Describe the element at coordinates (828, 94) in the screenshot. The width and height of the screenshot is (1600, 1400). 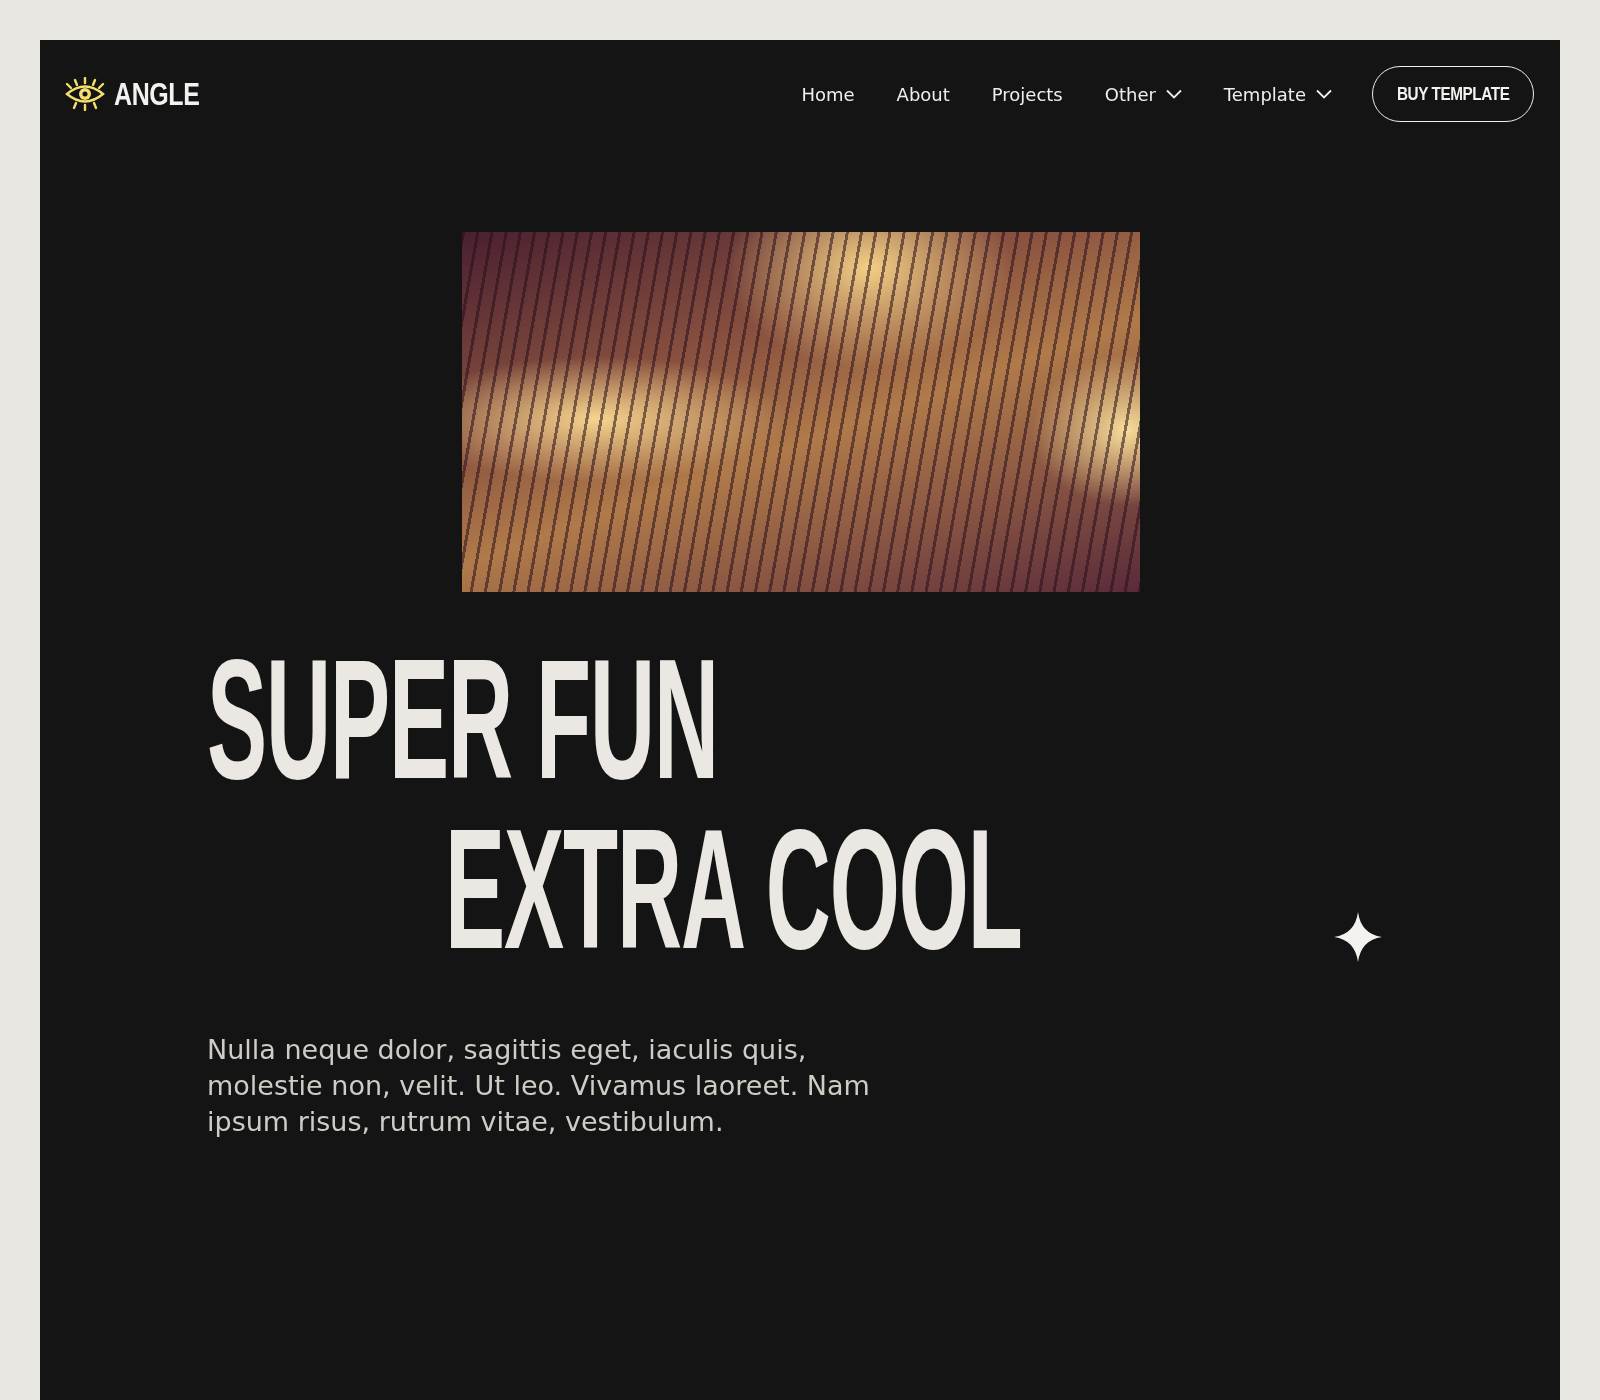
I see `nav-link: Home` at that location.